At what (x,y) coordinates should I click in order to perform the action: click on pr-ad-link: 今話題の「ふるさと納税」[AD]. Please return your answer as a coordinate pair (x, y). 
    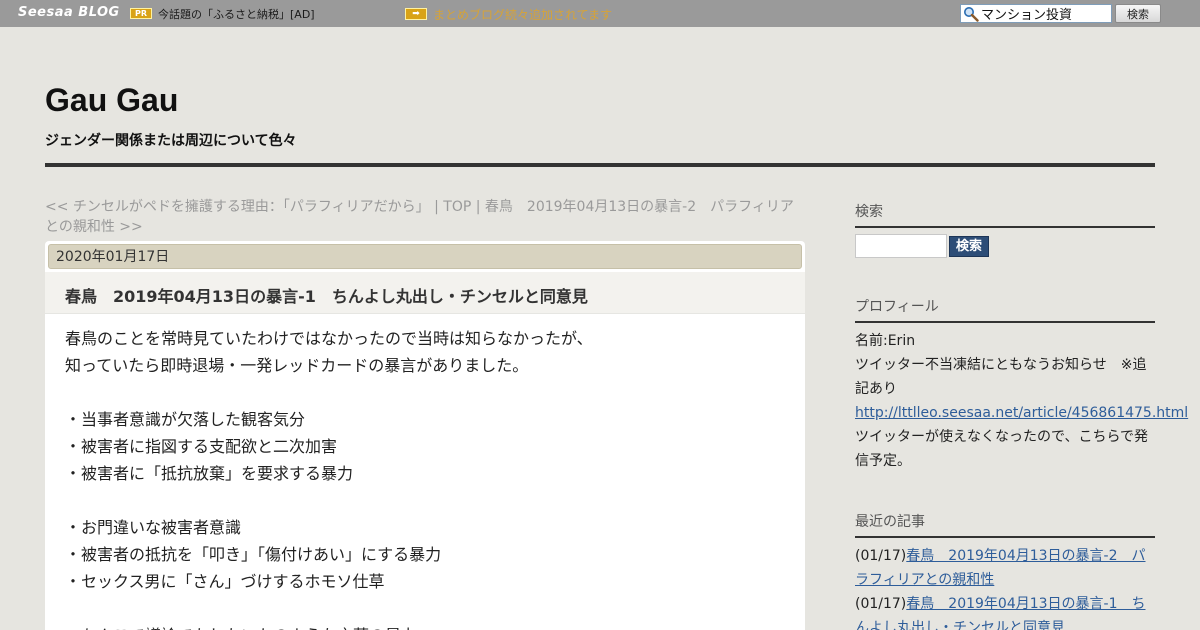
    Looking at the image, I should click on (236, 14).